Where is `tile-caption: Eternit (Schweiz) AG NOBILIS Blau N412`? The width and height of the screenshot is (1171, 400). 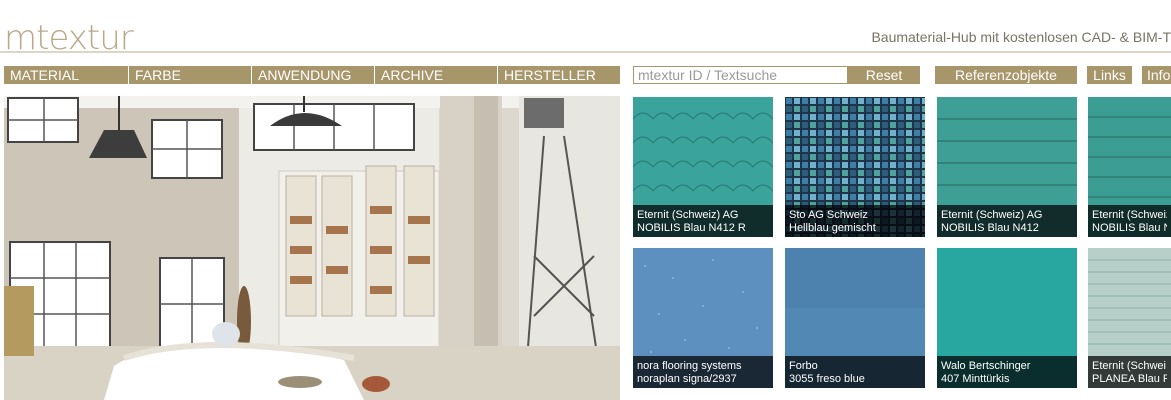 tile-caption: Eternit (Schweiz) AG NOBILIS Blau N412 is located at coordinates (1007, 221).